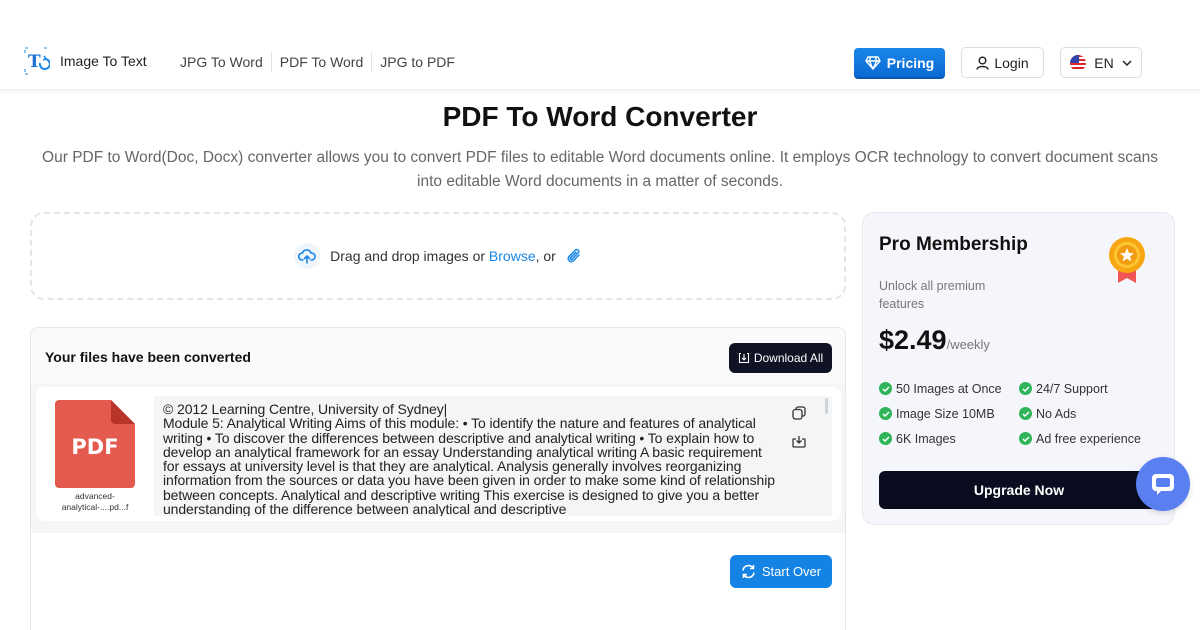 The width and height of the screenshot is (1200, 630). Describe the element at coordinates (222, 62) in the screenshot. I see `nav-jpg-to-word: JPG To Word` at that location.